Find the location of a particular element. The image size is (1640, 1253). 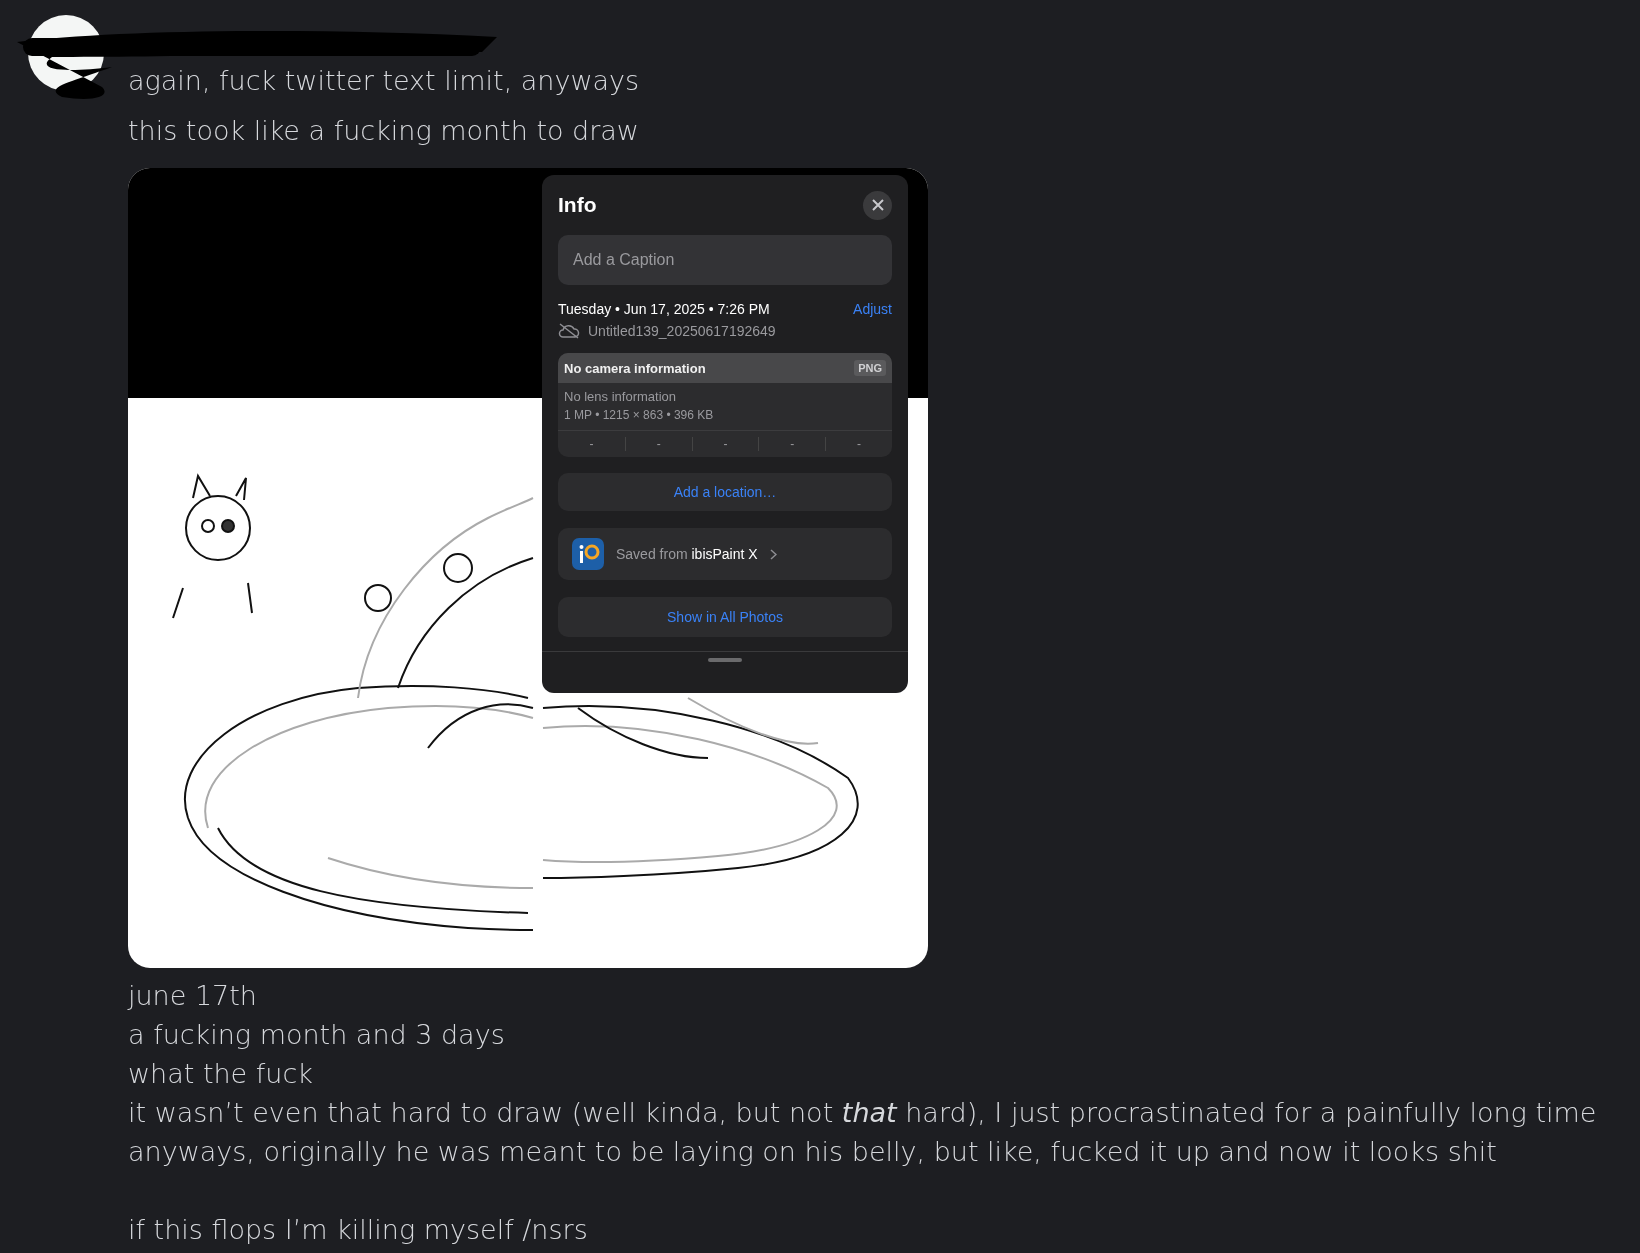

message-text: june 17th is located at coordinates (193, 996).